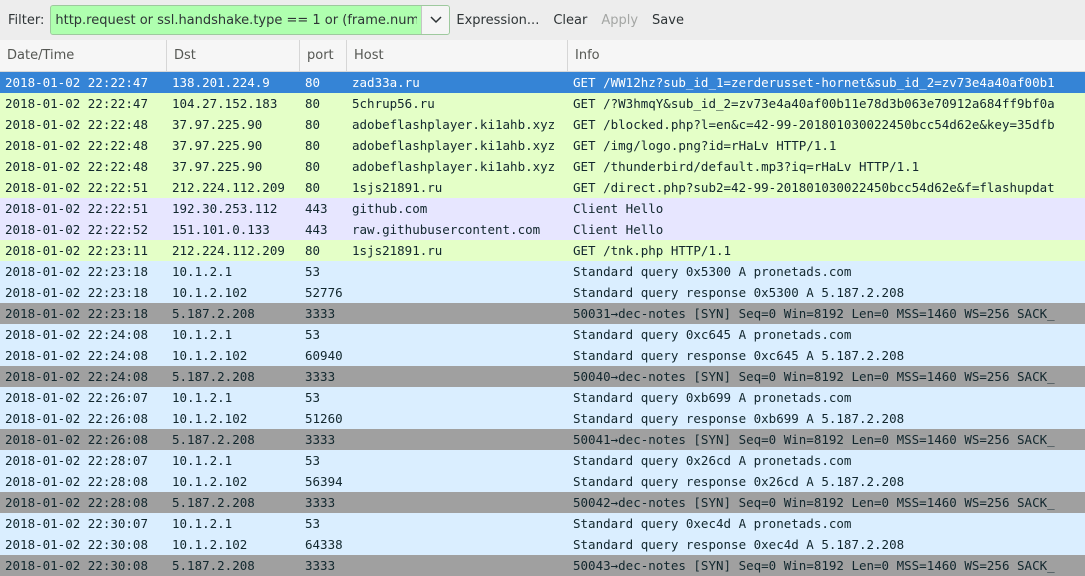 This screenshot has height=576, width=1085. What do you see at coordinates (221, 229) in the screenshot?
I see `cell-dst: 151.101.0.133` at bounding box center [221, 229].